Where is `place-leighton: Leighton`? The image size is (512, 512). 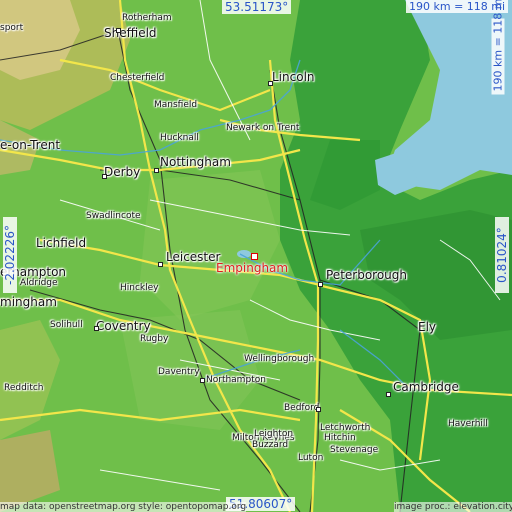
place-leighton: Leighton is located at coordinates (274, 434).